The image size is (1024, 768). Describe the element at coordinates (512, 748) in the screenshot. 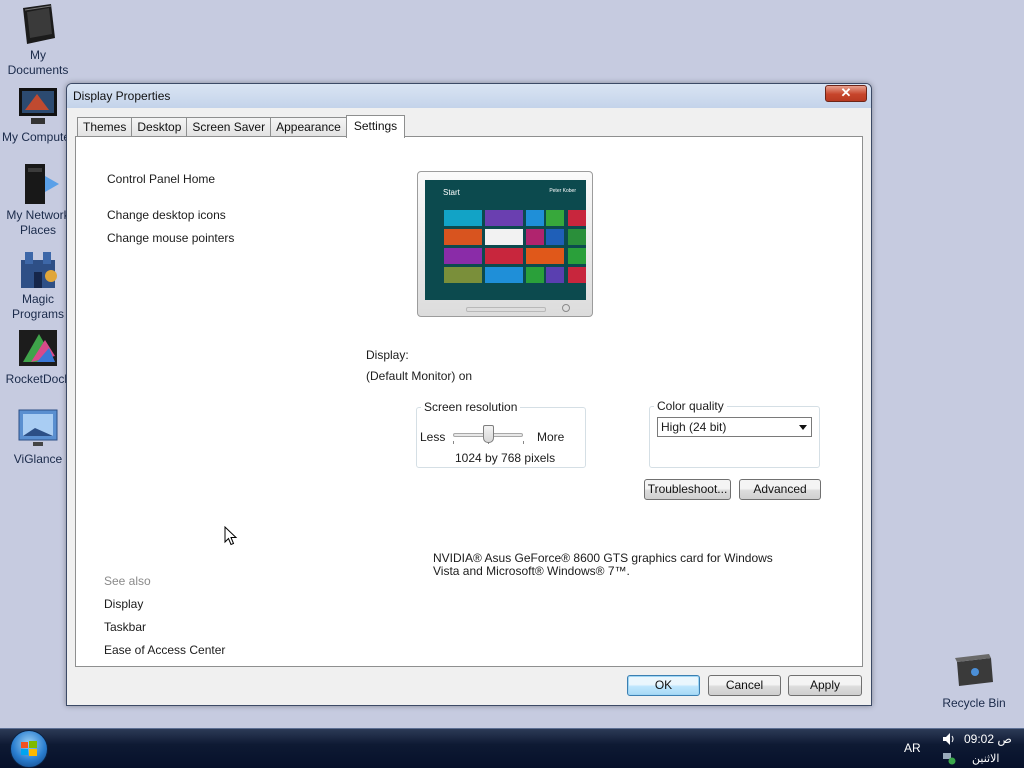

I see `taskbar: AR 09:02 ص الاثنين` at that location.